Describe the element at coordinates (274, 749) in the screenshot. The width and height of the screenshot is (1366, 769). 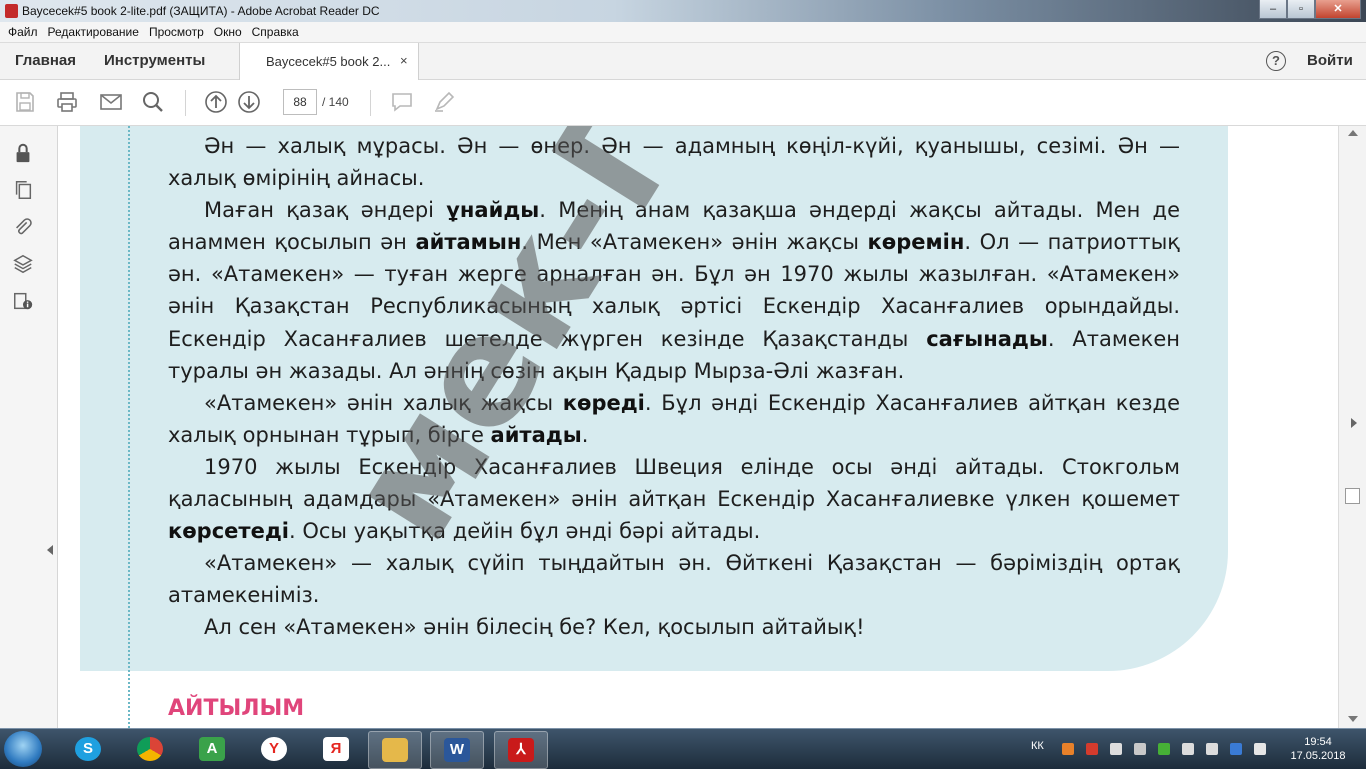
I see `taskbar-yandex: Y` at that location.